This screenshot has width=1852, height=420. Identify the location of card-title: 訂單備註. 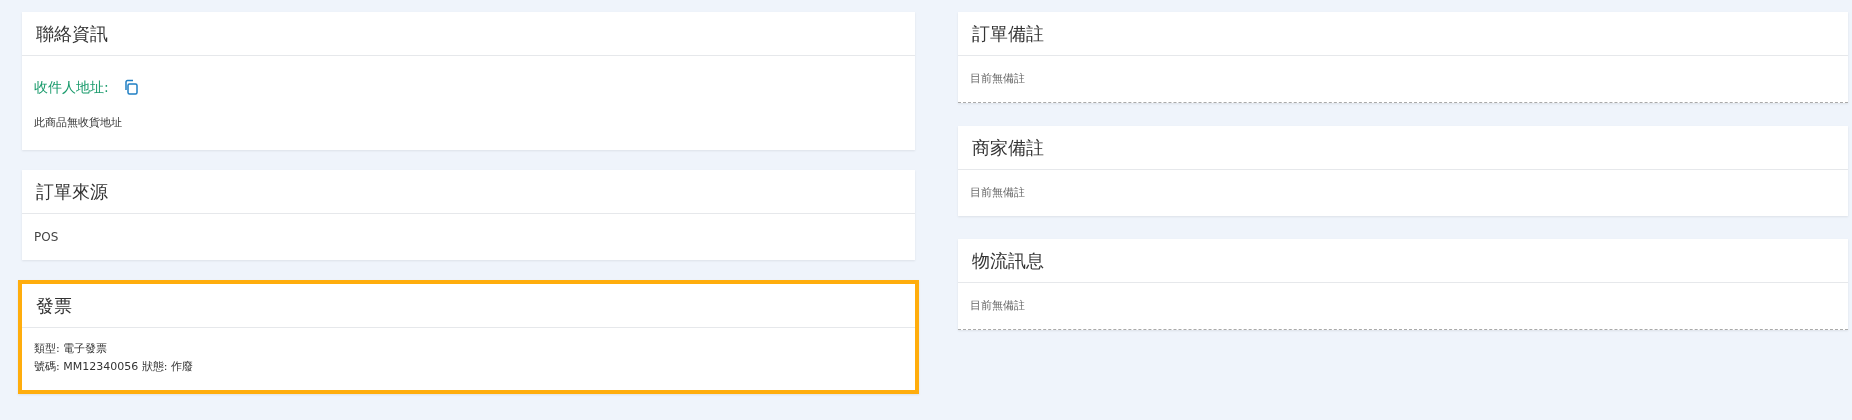
(1403, 34).